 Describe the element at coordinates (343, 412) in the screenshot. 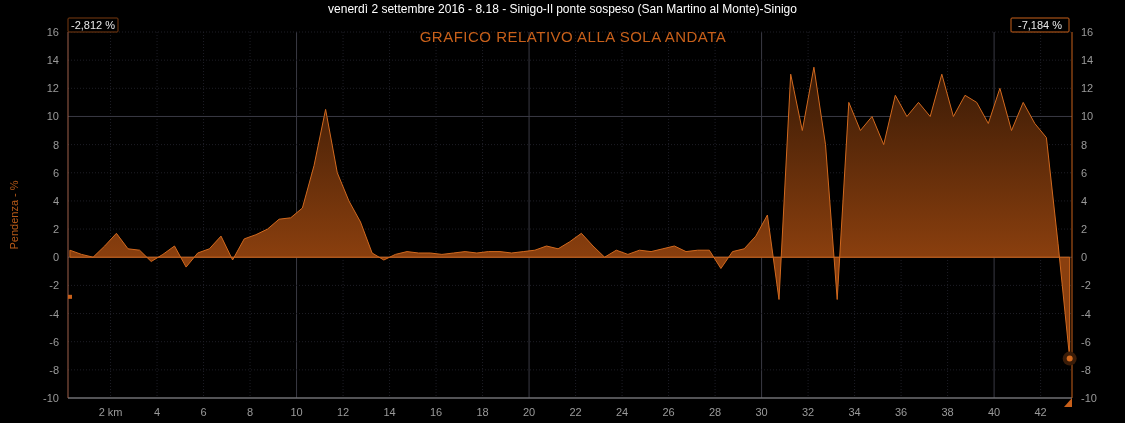

I see `x-tick-label: 12` at that location.